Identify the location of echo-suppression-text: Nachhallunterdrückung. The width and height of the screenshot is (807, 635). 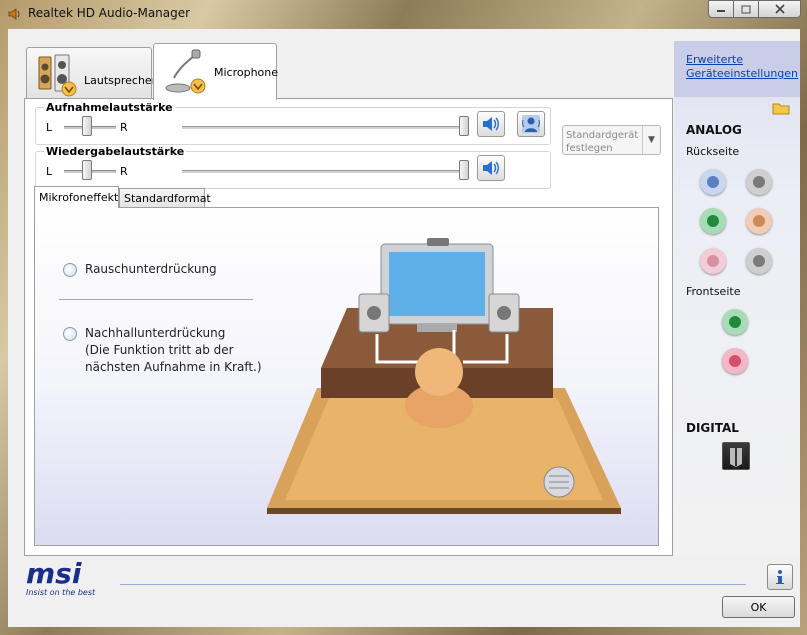
(155, 333).